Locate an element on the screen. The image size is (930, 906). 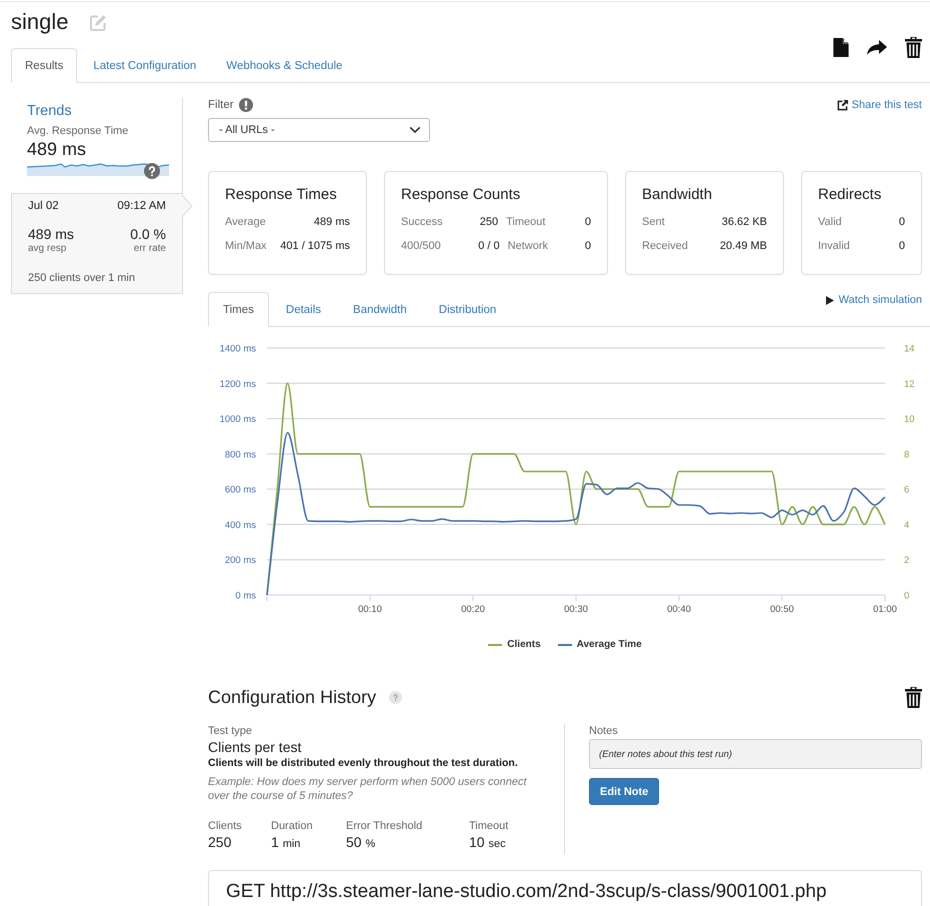
metric-value: 489 ms is located at coordinates (57, 149).